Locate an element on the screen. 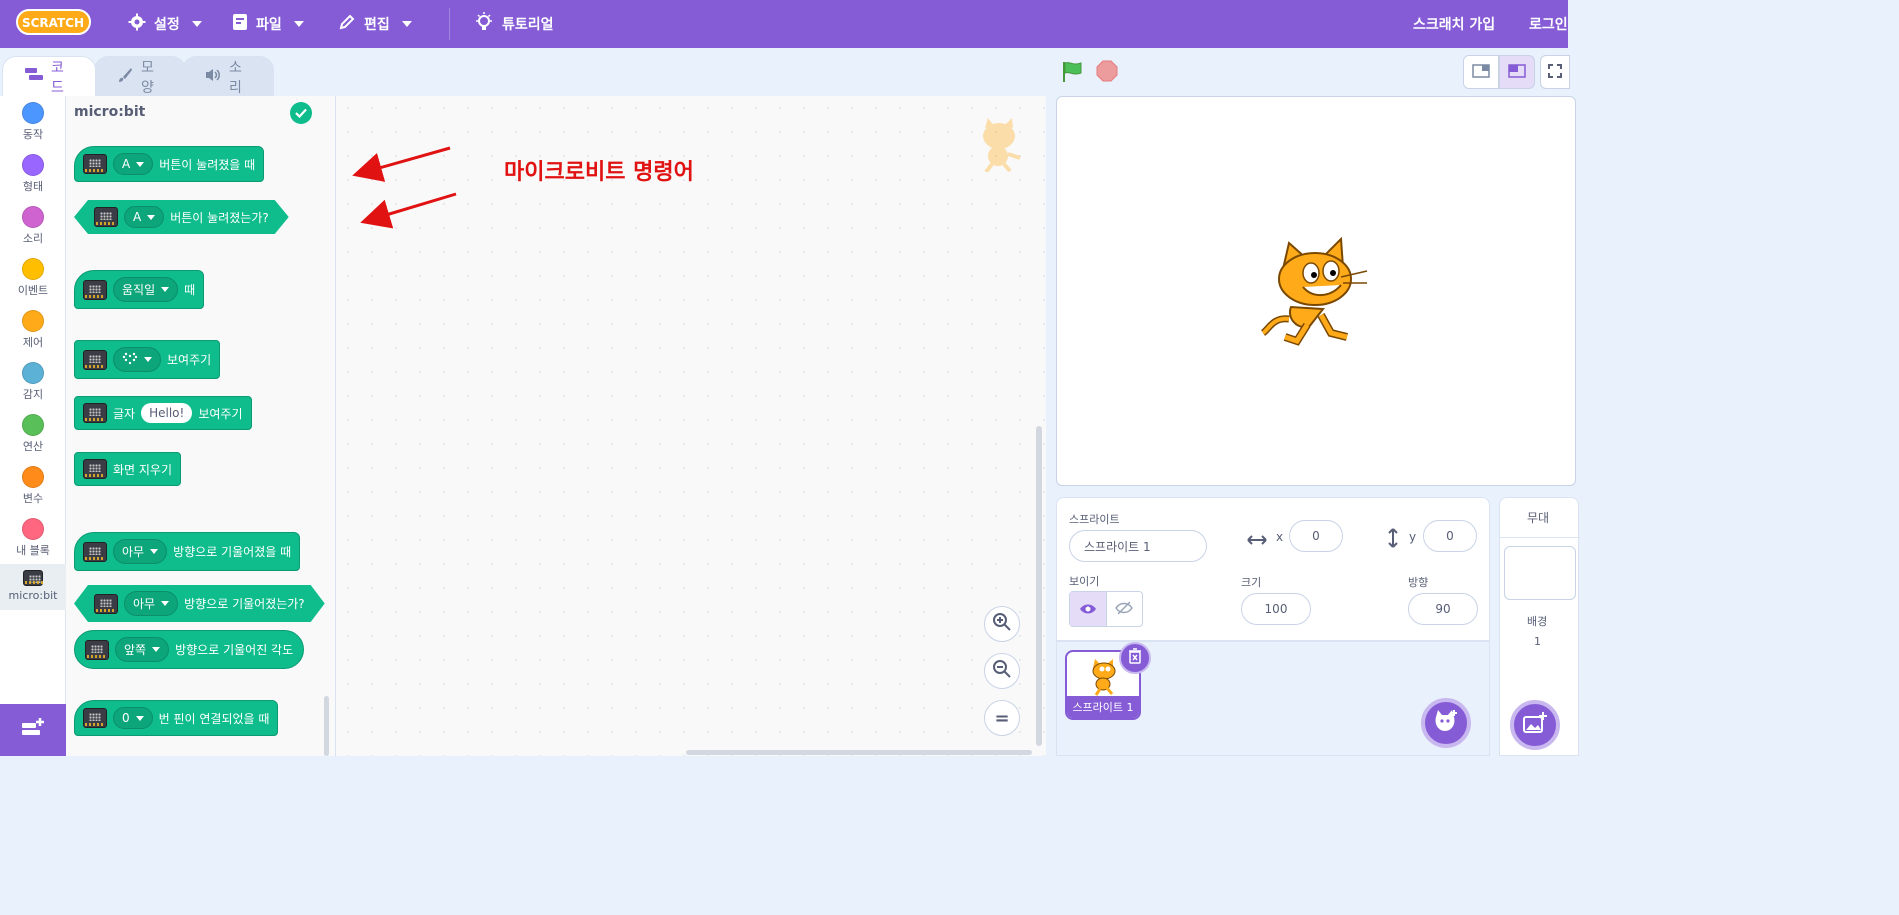 The image size is (1899, 915). display-image-block: 보여주기 is located at coordinates (147, 359).